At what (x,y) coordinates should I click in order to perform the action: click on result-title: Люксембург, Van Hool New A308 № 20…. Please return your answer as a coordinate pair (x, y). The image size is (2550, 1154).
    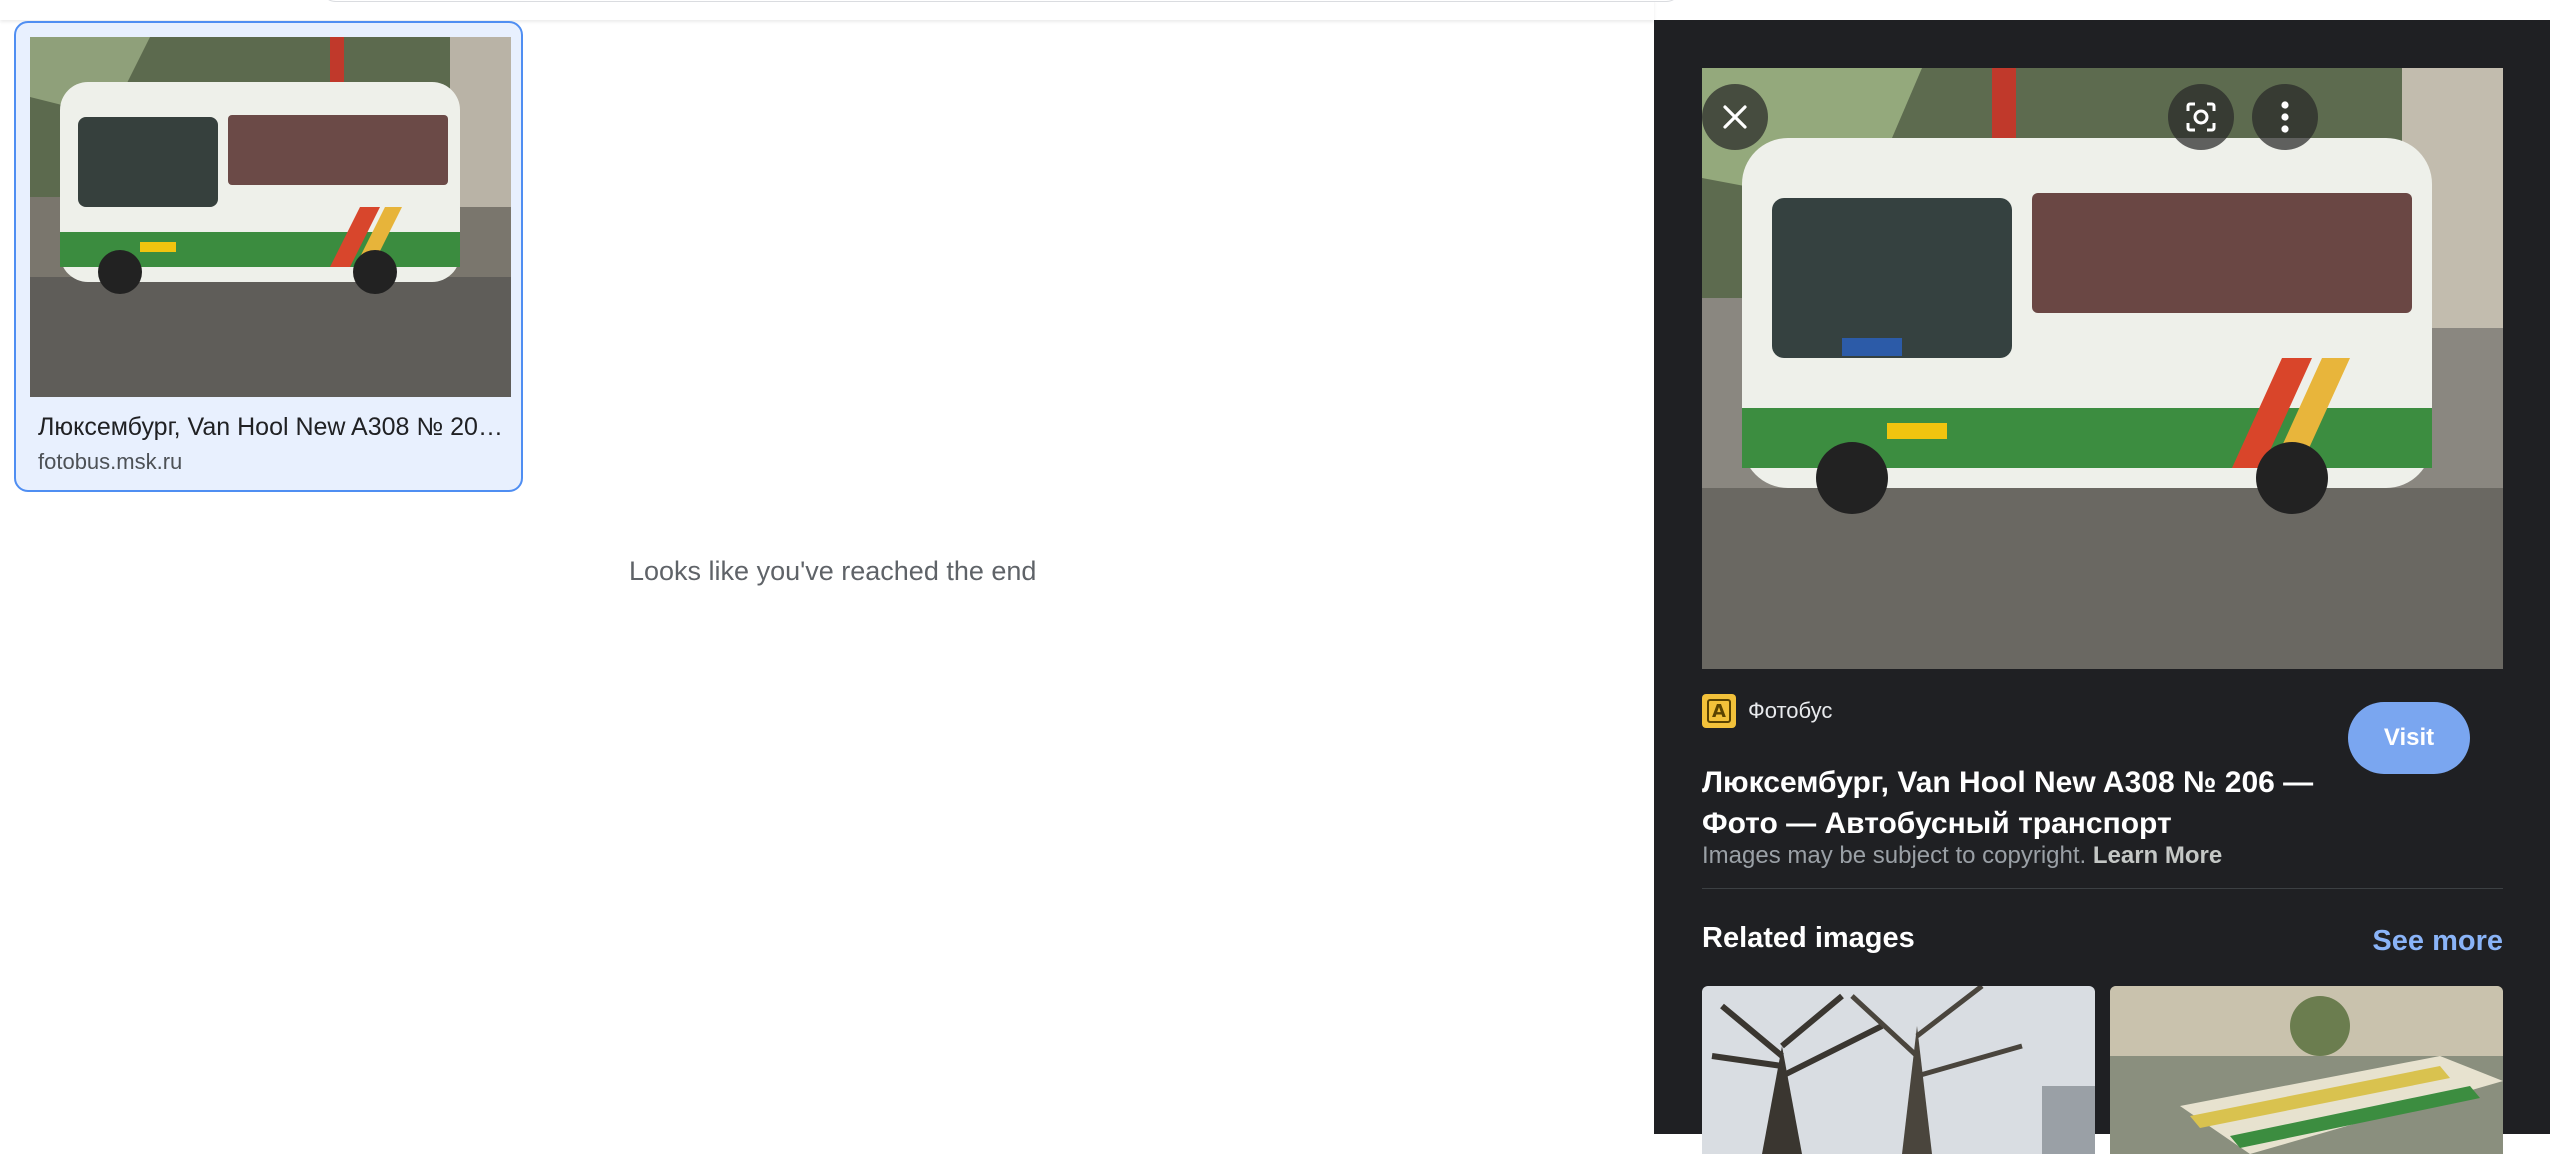
    Looking at the image, I should click on (273, 427).